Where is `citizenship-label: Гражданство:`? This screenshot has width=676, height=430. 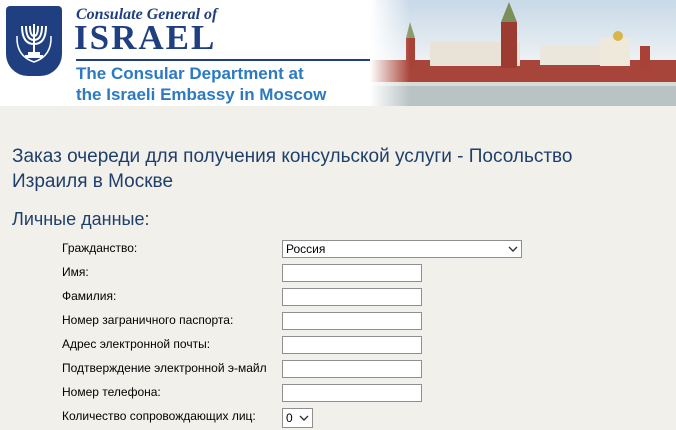 citizenship-label: Гражданство: is located at coordinates (100, 248).